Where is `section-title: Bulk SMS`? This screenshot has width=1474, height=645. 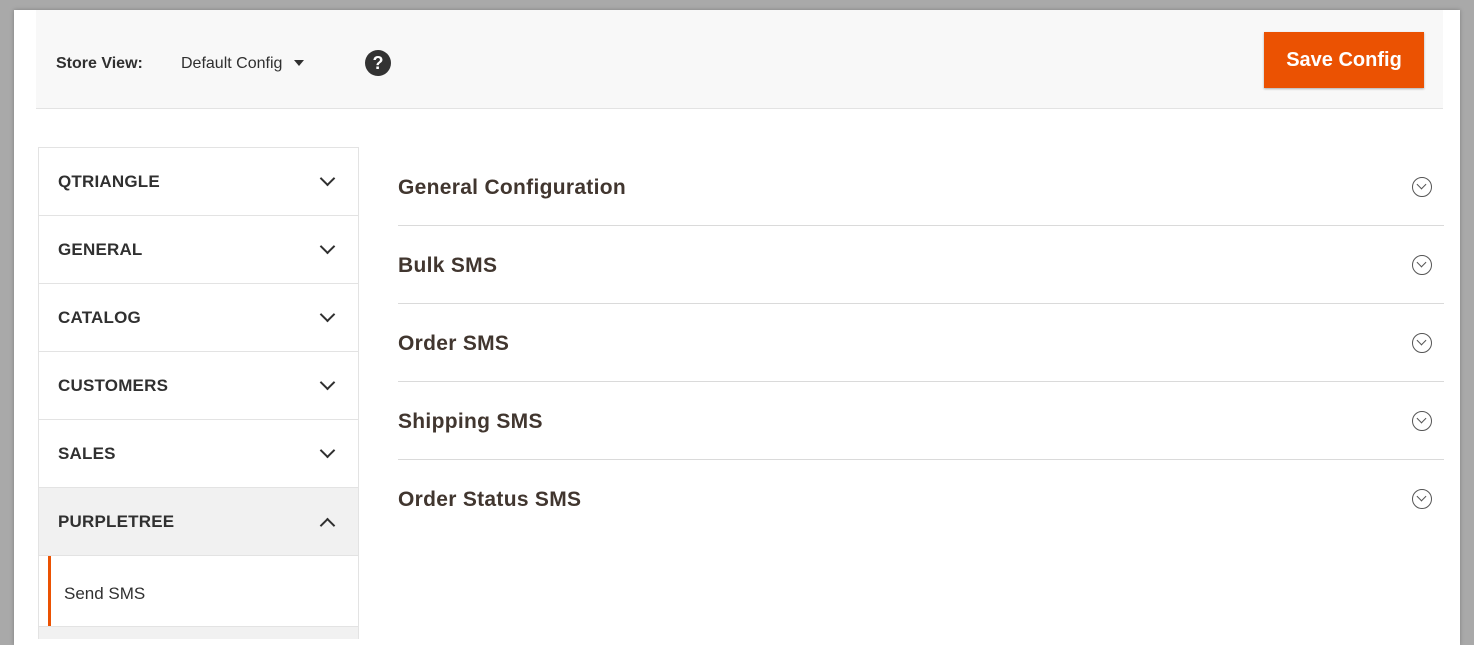
section-title: Bulk SMS is located at coordinates (448, 265).